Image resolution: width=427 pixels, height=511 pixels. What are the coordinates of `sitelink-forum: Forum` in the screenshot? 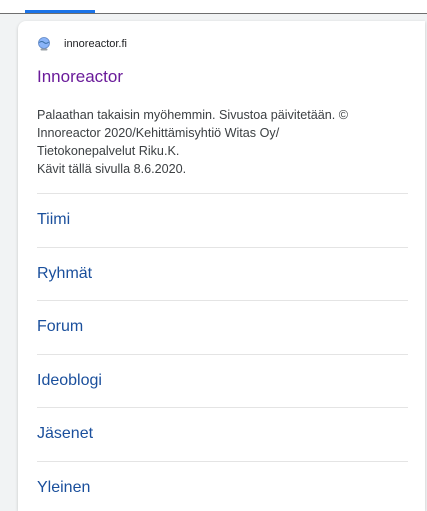 It's located at (222, 327).